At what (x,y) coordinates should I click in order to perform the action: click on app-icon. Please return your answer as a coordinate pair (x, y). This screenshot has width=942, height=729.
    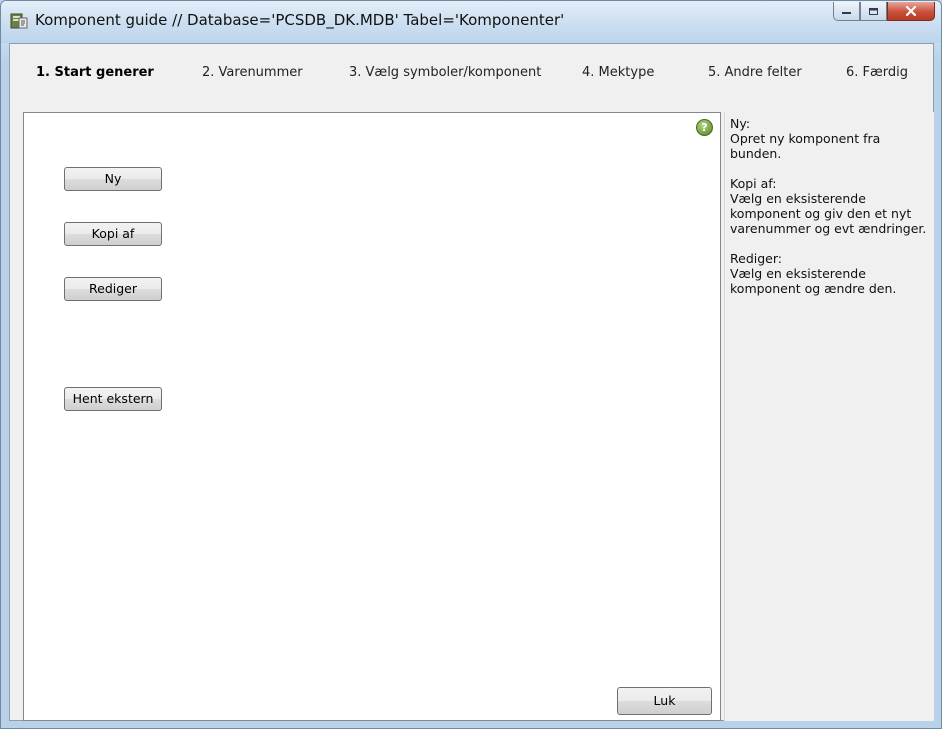
    Looking at the image, I should click on (19, 21).